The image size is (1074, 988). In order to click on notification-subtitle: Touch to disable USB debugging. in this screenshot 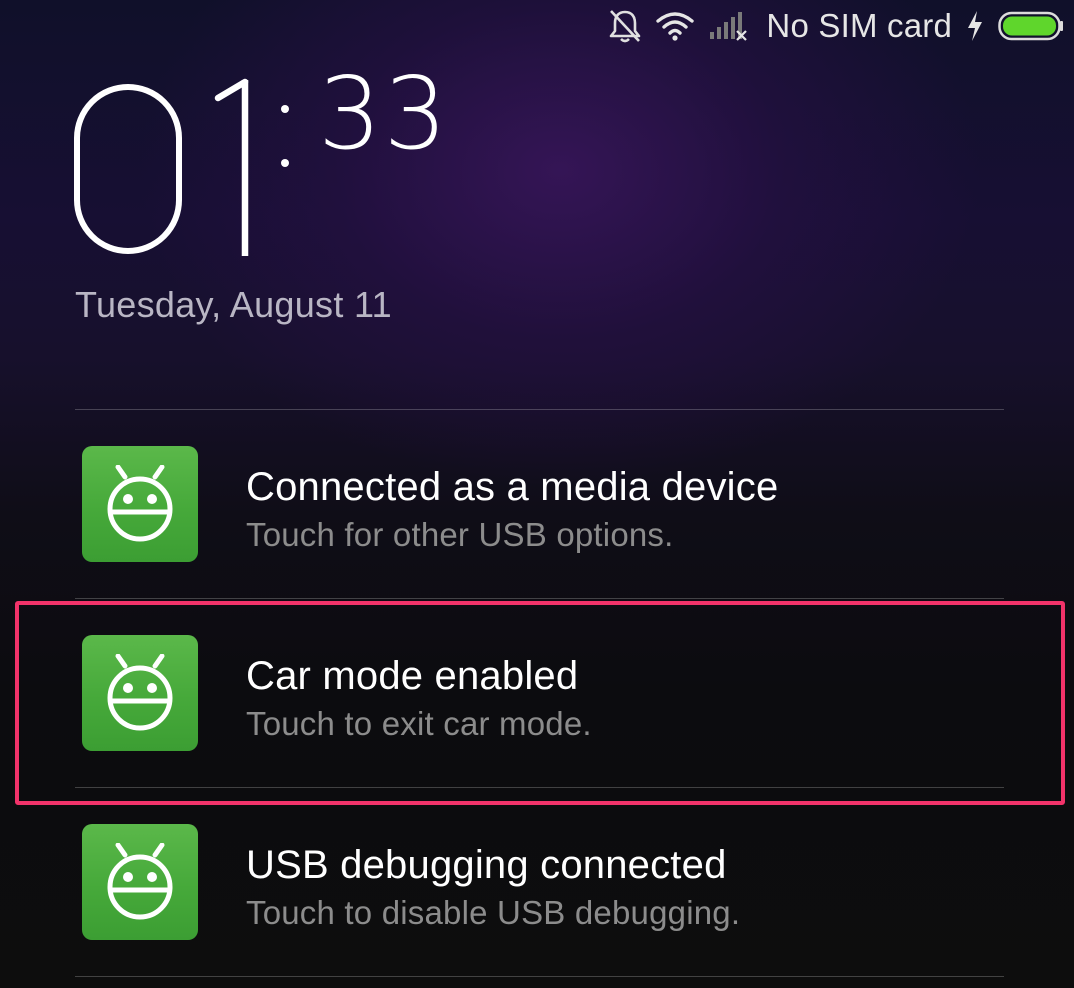, I will do `click(493, 912)`.